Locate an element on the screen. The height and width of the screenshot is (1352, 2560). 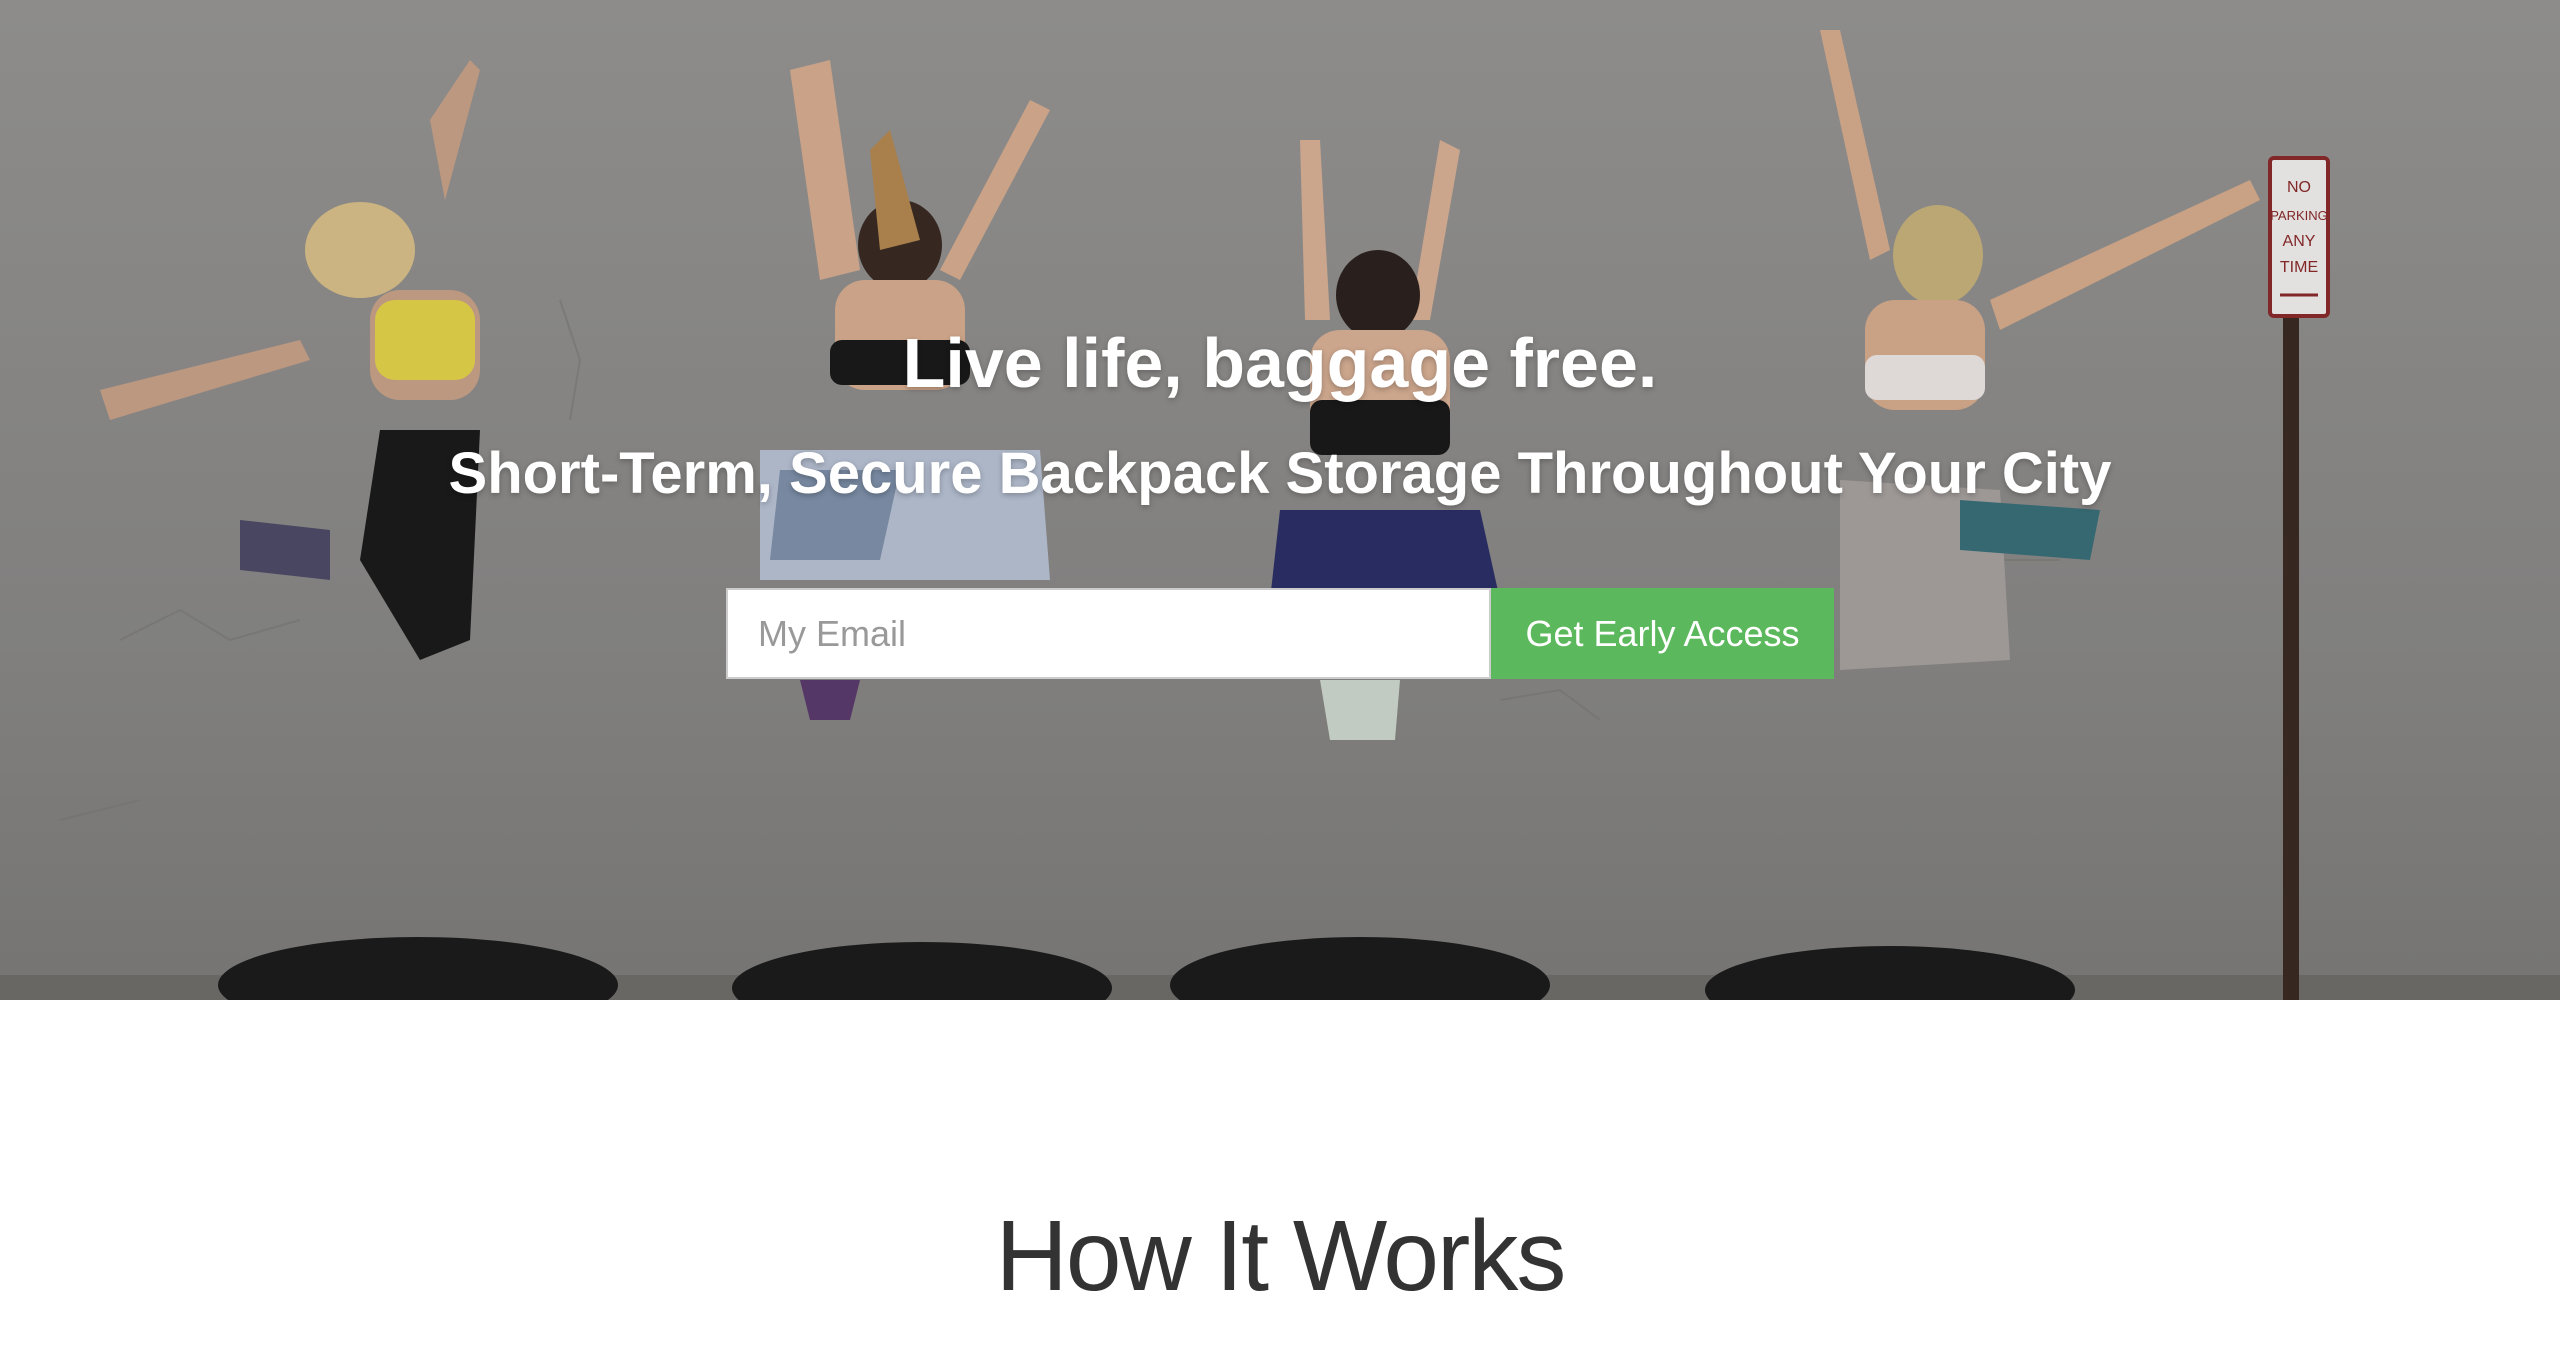
hero-headline: Live life, baggage free. is located at coordinates (1280, 363).